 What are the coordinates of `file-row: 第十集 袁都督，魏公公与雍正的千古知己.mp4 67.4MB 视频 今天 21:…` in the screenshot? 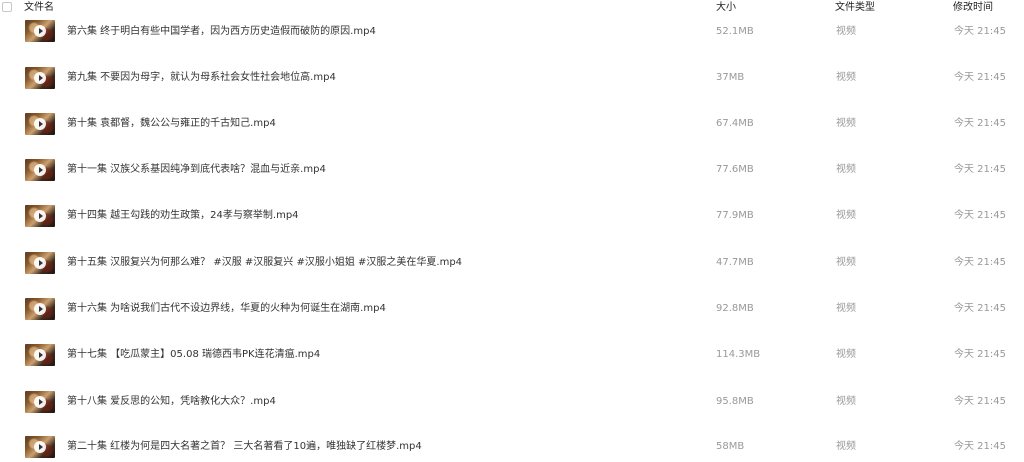 It's located at (512, 123).